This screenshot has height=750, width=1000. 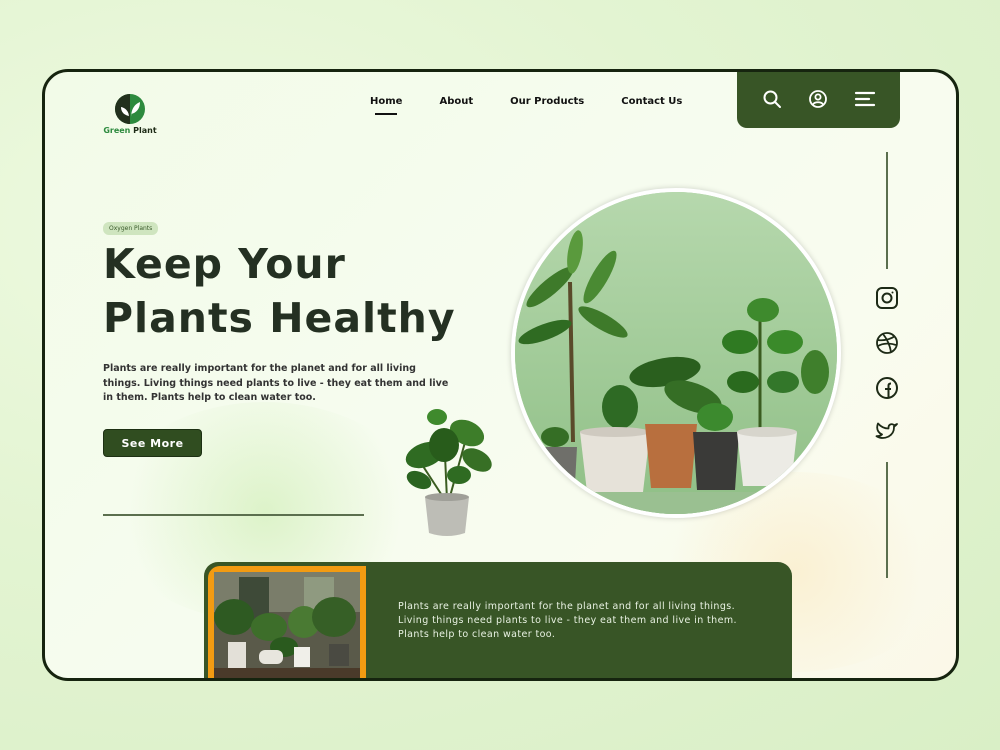 What do you see at coordinates (279, 291) in the screenshot?
I see `hero-title: Keep Your Plants Healthy` at bounding box center [279, 291].